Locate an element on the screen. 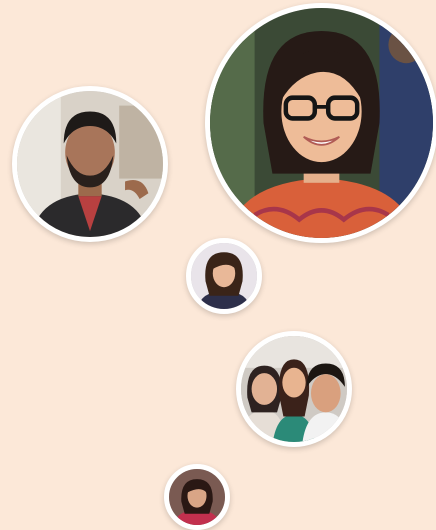 Image resolution: width=436 pixels, height=530 pixels. avatar-group is located at coordinates (294, 389).